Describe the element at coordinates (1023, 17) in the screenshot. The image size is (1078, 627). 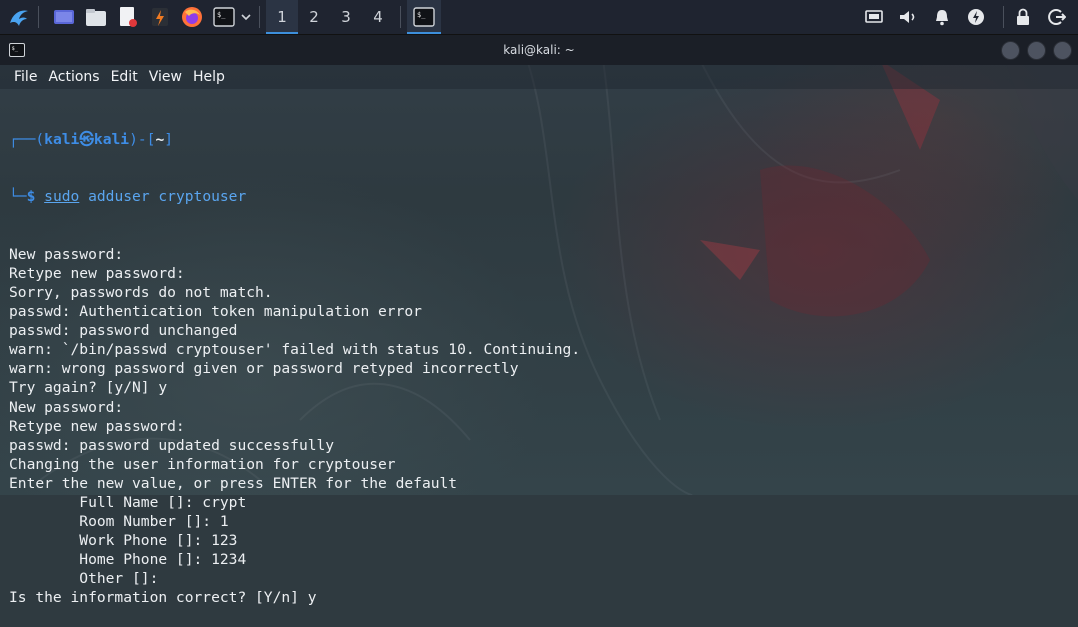
I see `lock-icon` at that location.